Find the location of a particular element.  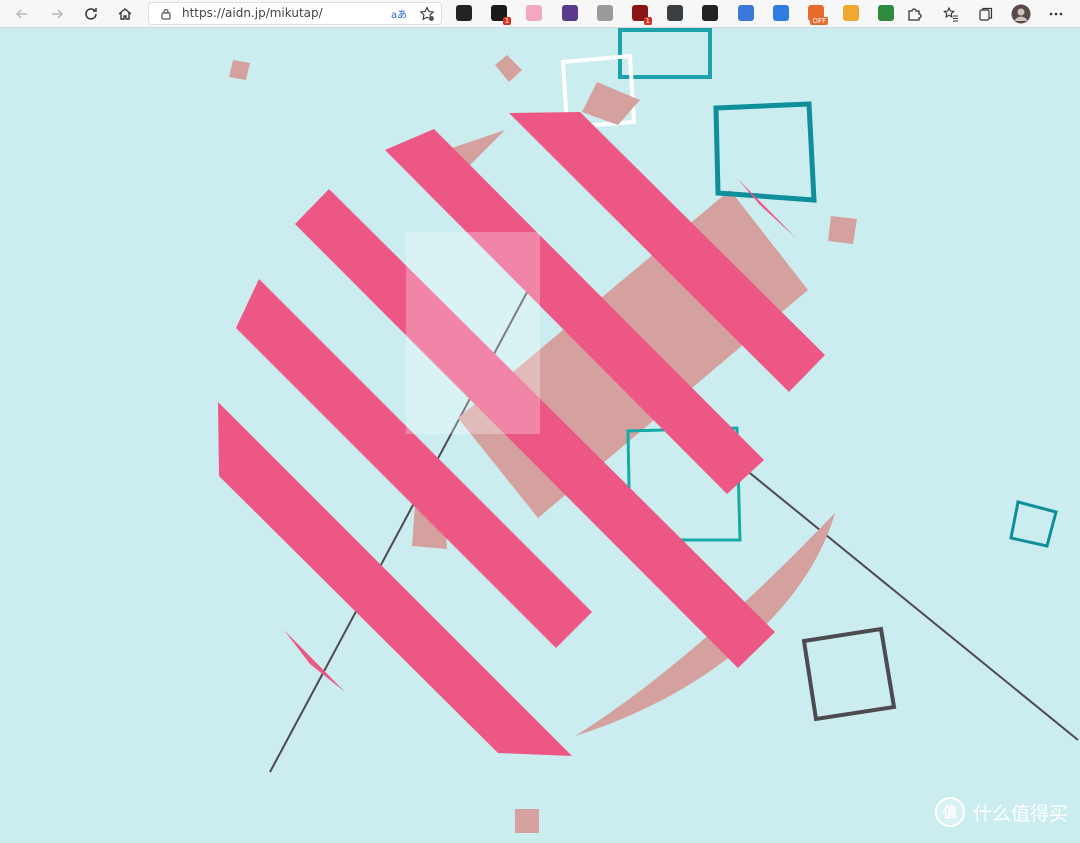

mouse-extension-icon is located at coordinates (604, 13).